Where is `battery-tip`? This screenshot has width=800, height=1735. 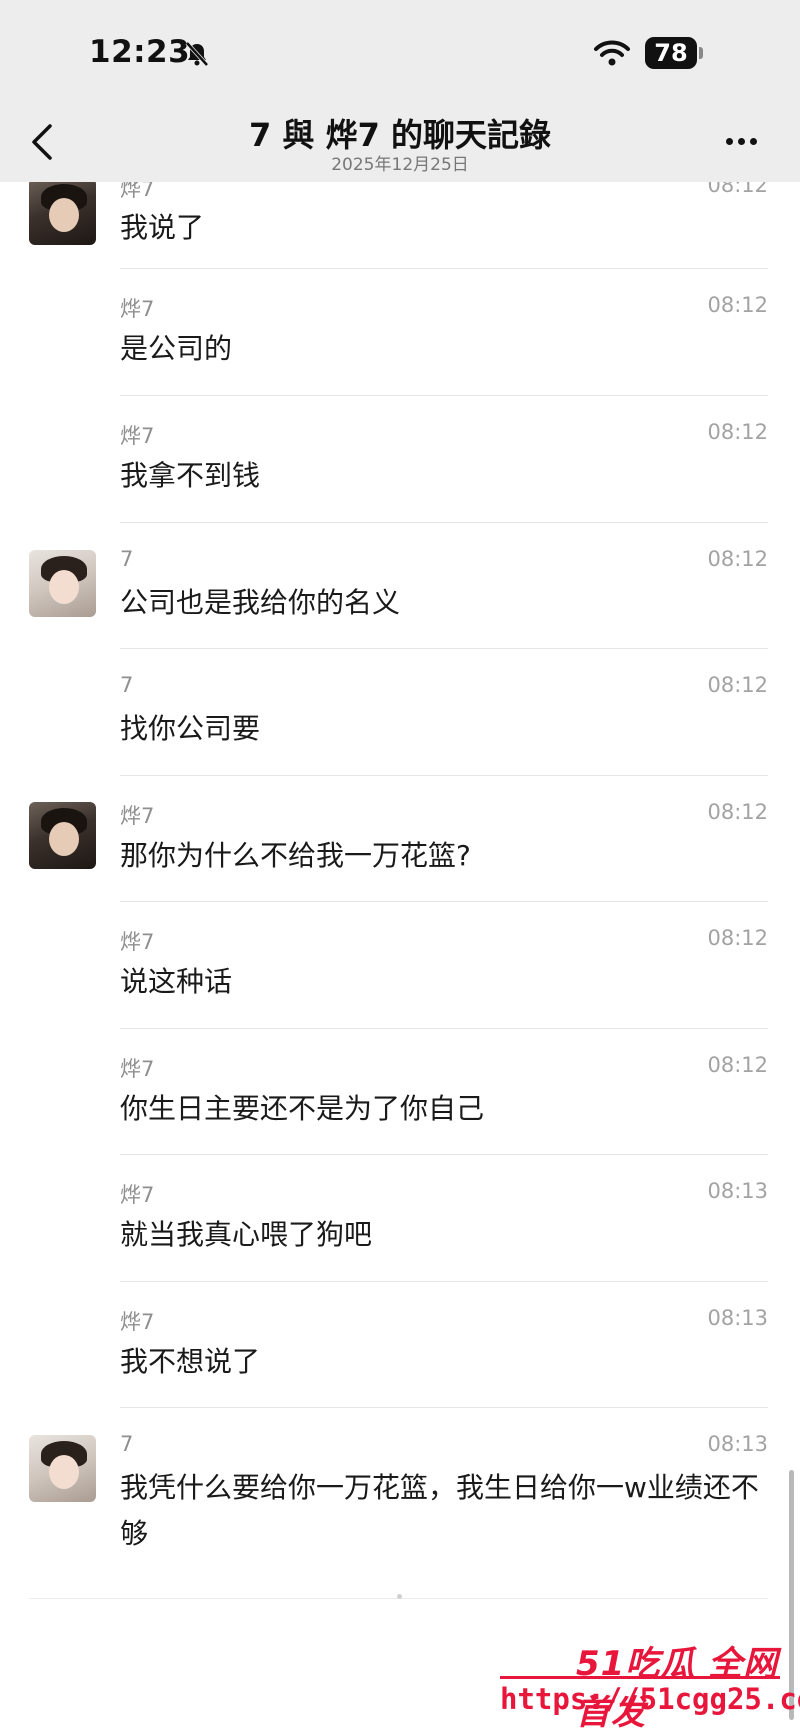
battery-tip is located at coordinates (701, 53).